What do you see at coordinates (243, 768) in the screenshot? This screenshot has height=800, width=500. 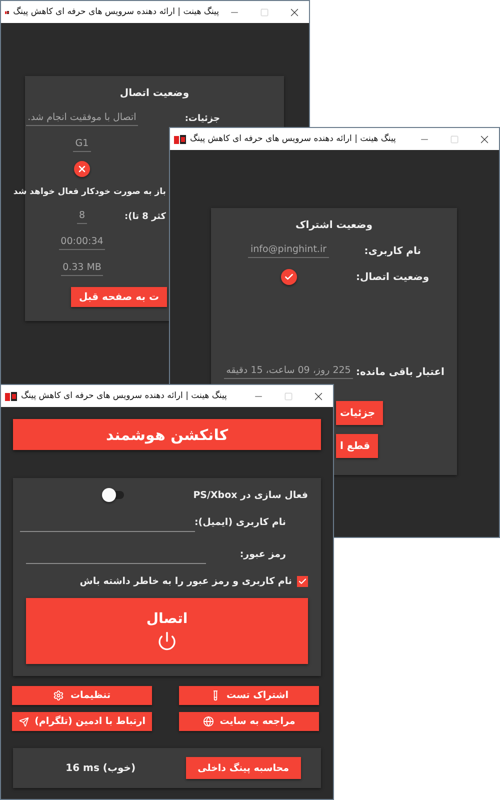 I see `ping-button: محاسبه پینگ داخلی` at bounding box center [243, 768].